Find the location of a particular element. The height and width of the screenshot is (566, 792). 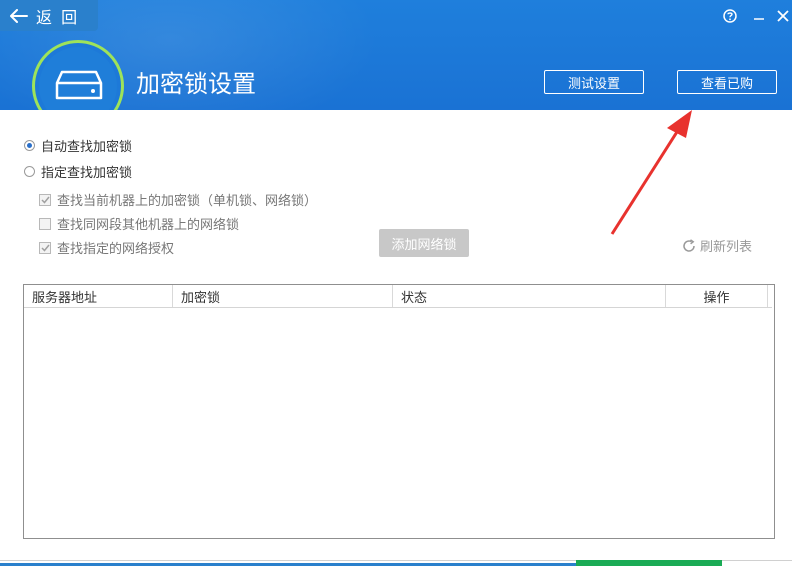

table-header: 服务器地址 加密锁 状态 操作 is located at coordinates (398, 296).